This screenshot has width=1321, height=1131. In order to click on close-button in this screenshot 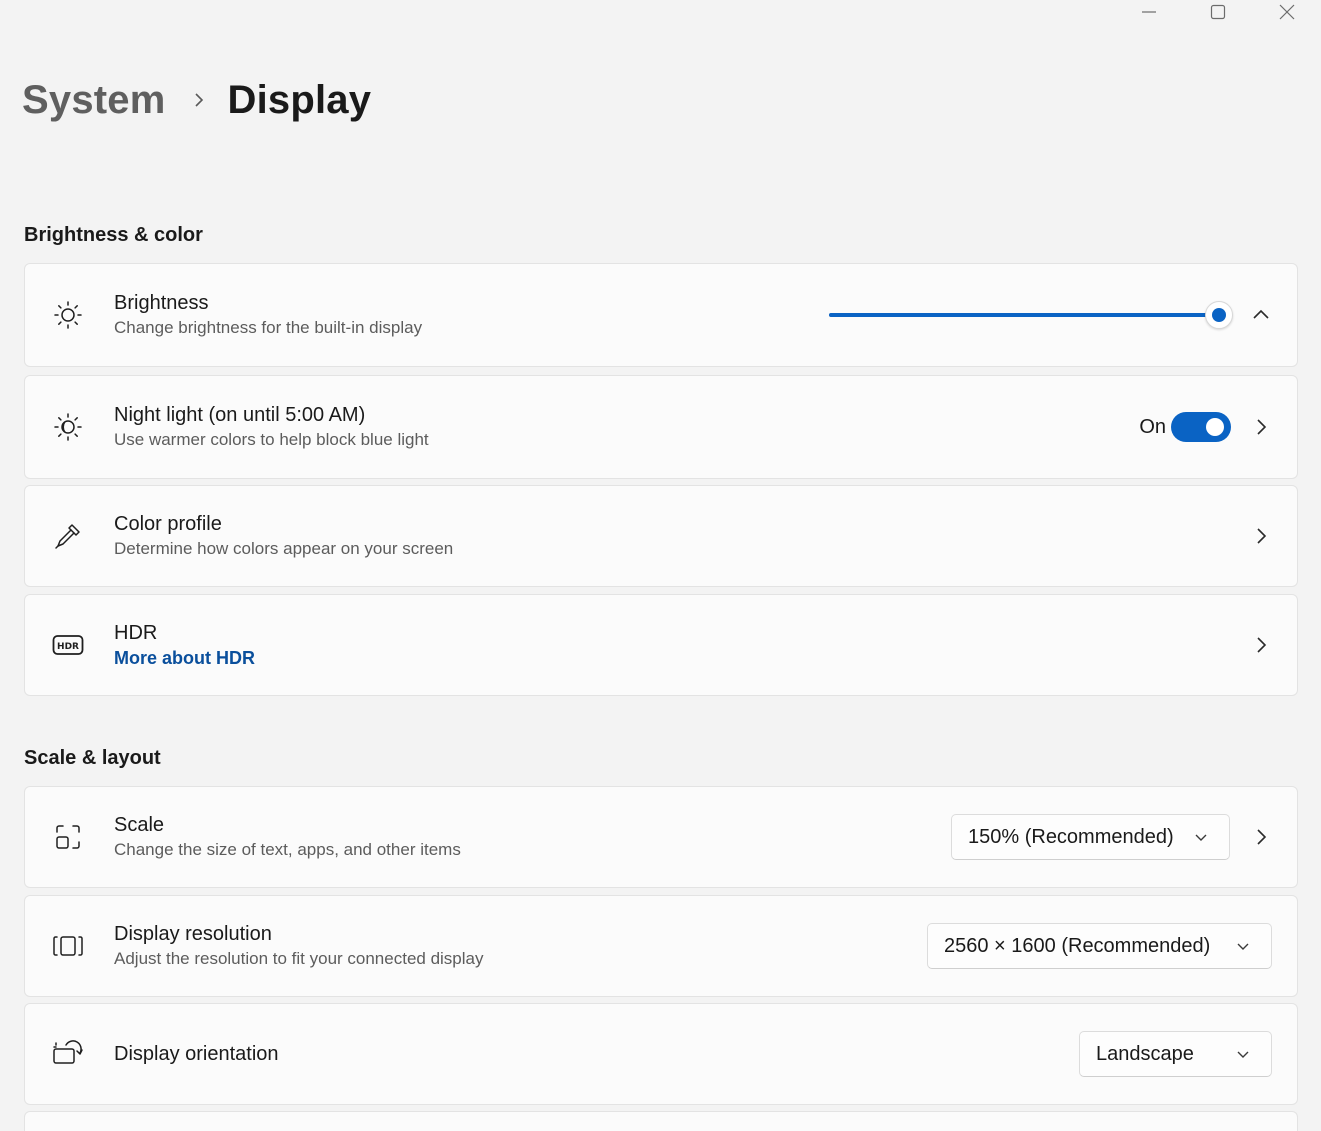, I will do `click(1286, 12)`.